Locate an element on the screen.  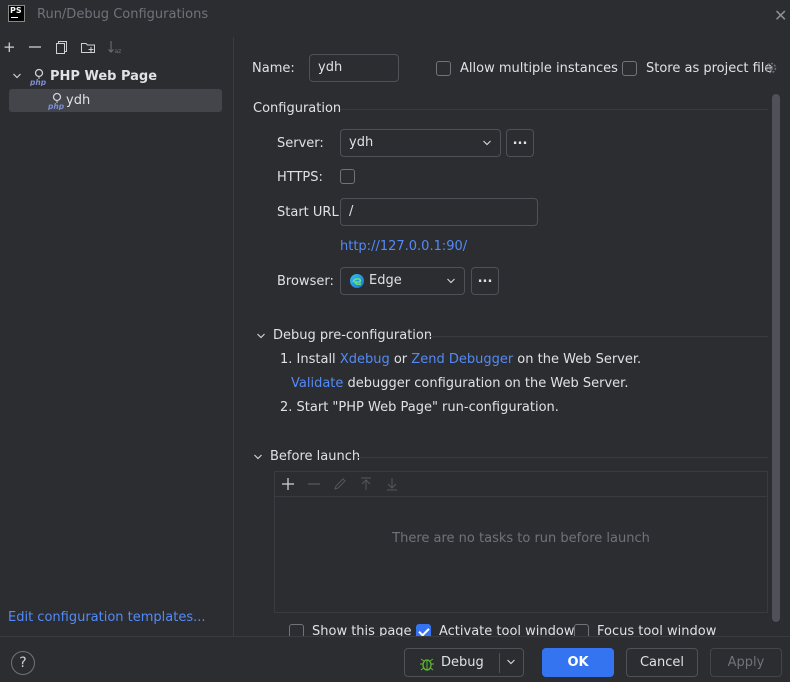
tree-item-ydh is located at coordinates (115, 100).